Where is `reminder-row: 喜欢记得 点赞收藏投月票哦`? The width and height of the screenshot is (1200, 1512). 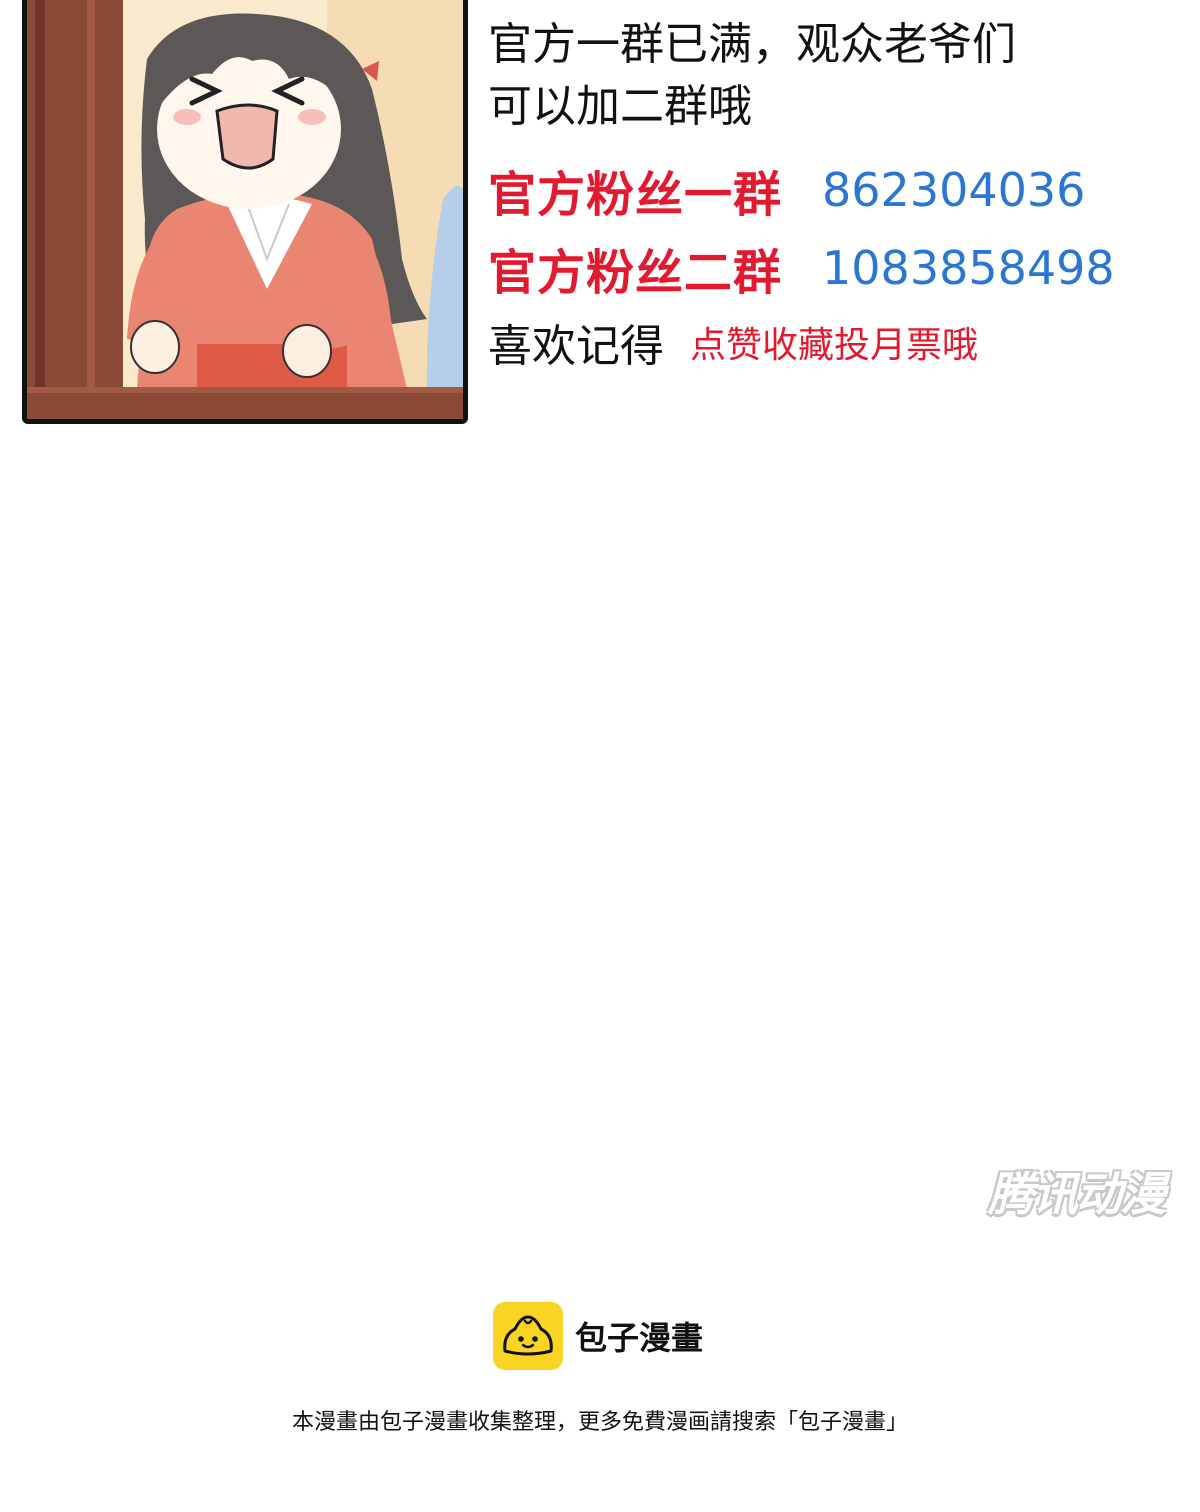 reminder-row: 喜欢记得 点赞收藏投月票哦 is located at coordinates (833, 342).